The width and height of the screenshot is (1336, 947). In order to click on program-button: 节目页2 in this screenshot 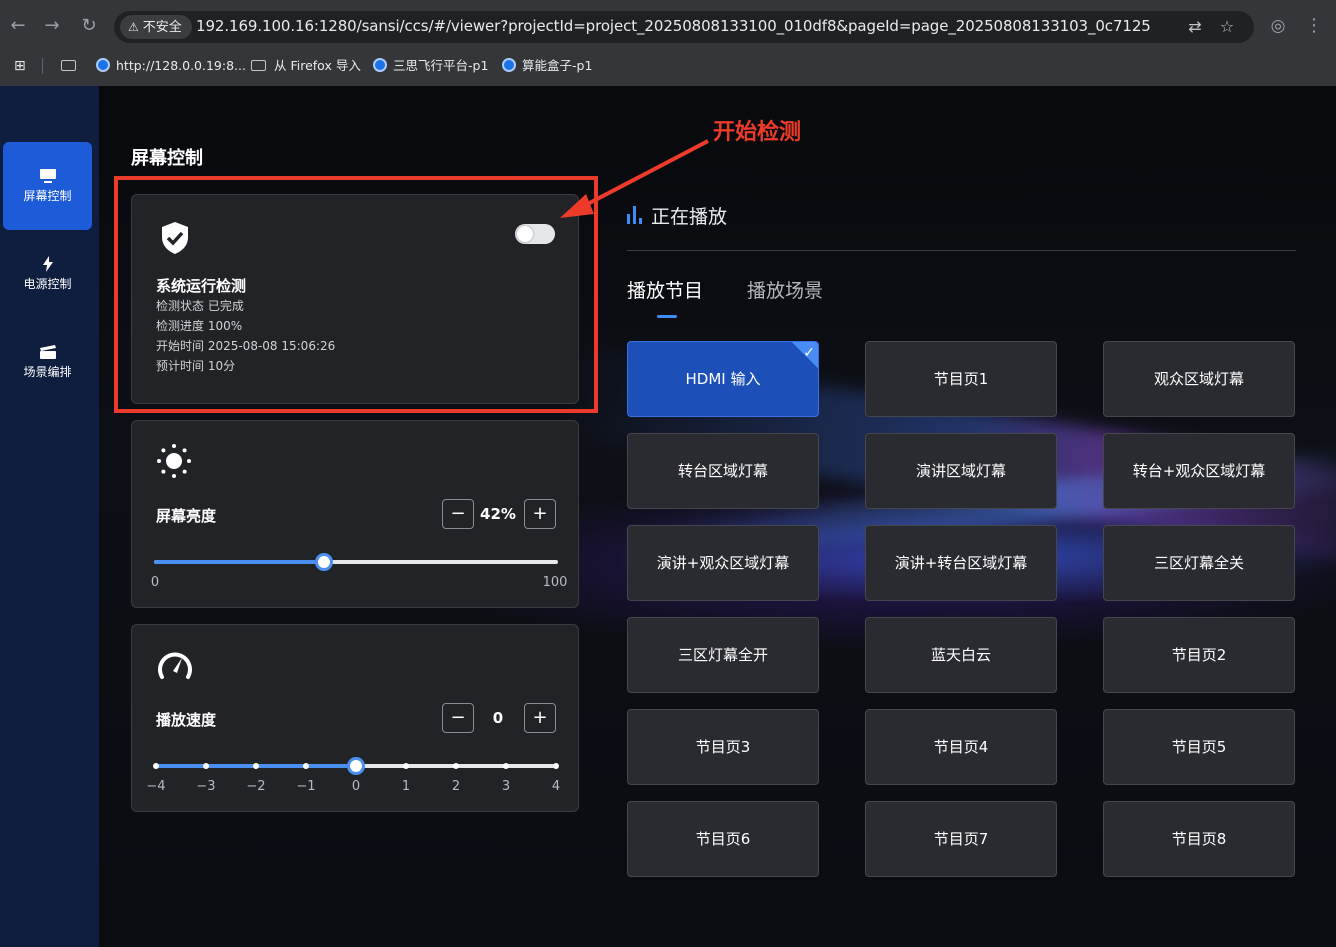, I will do `click(1199, 655)`.